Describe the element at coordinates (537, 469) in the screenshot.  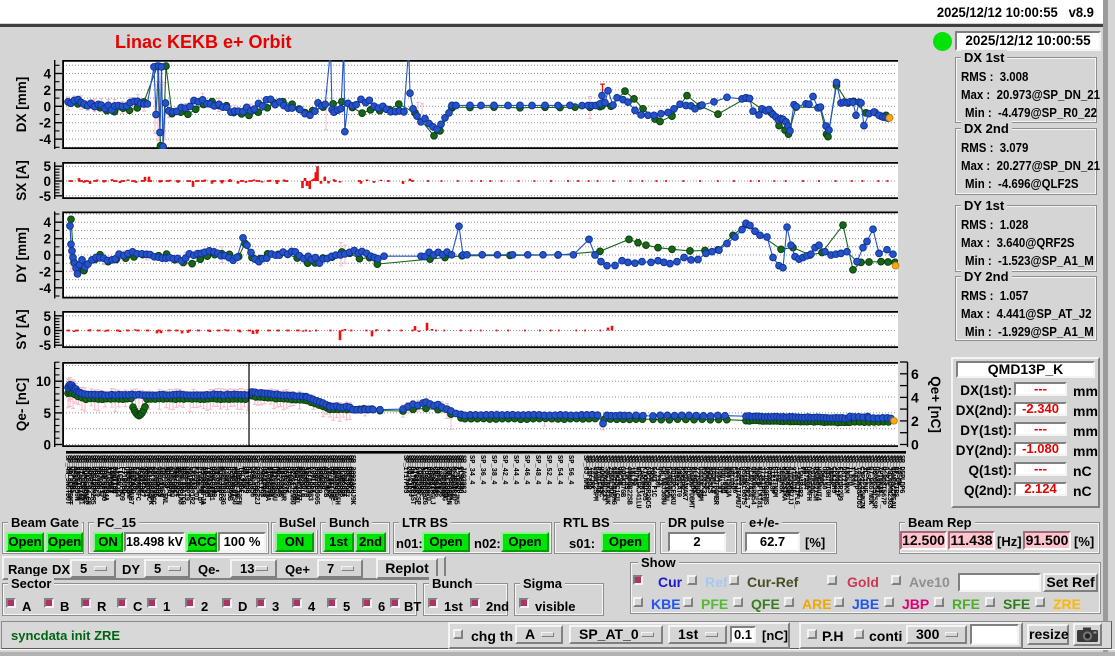
I see `svg-text: SP_48_4` at that location.